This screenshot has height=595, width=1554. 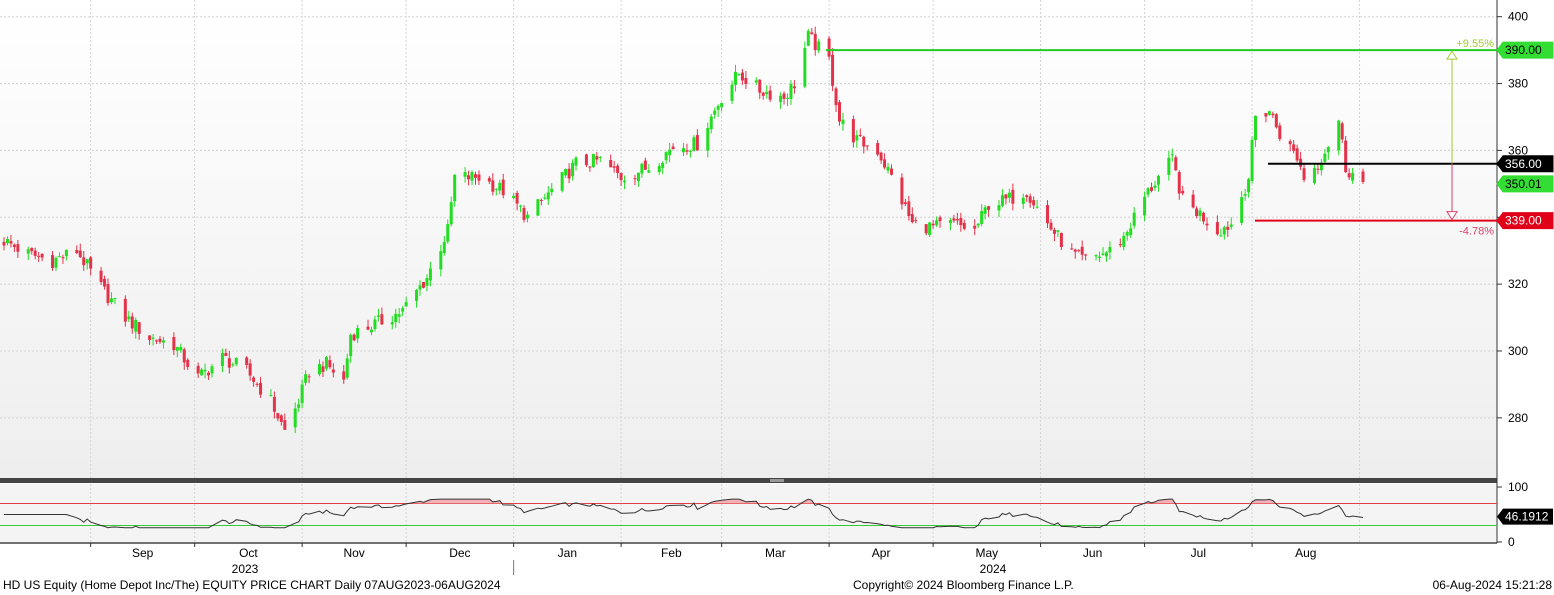 I want to click on resistance-tag: 390.00, so click(x=1525, y=50).